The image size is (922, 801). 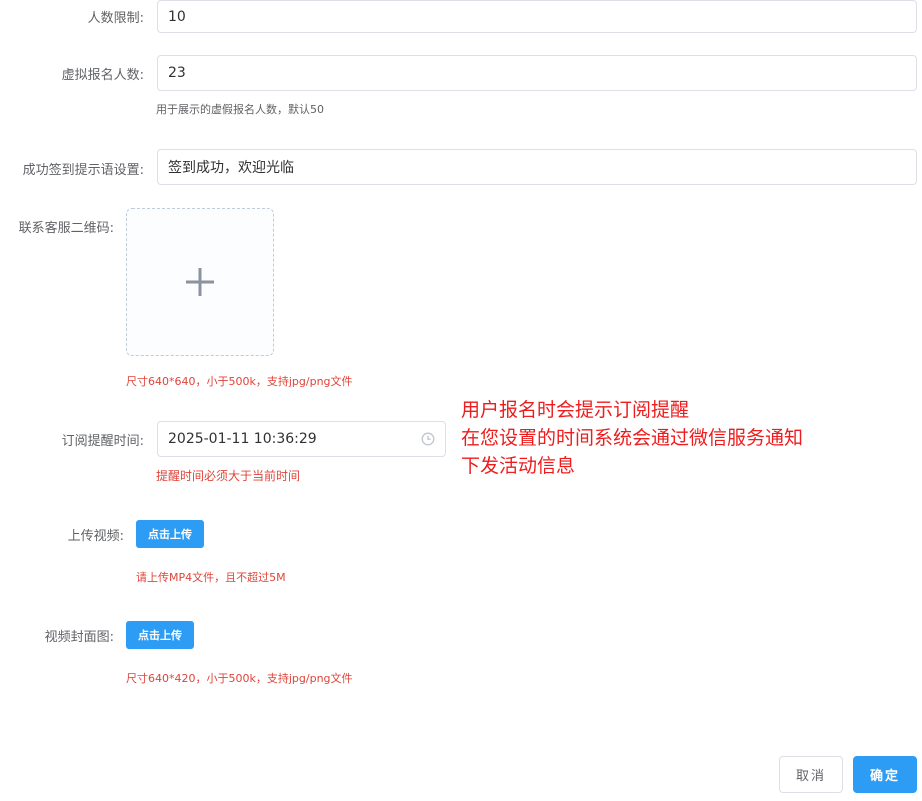 What do you see at coordinates (95, 536) in the screenshot?
I see `video-upload-label: 上传视频:` at bounding box center [95, 536].